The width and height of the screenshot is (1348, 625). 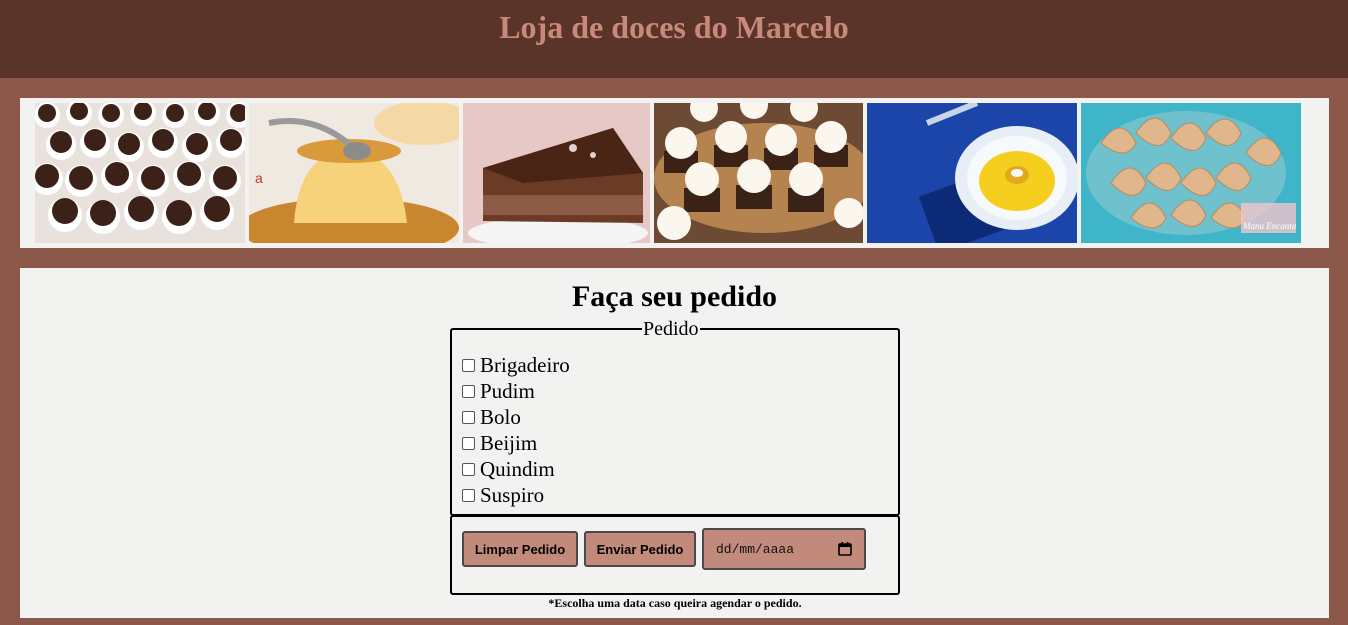 I want to click on date-input: dd/mm/aaaa, so click(x=784, y=549).